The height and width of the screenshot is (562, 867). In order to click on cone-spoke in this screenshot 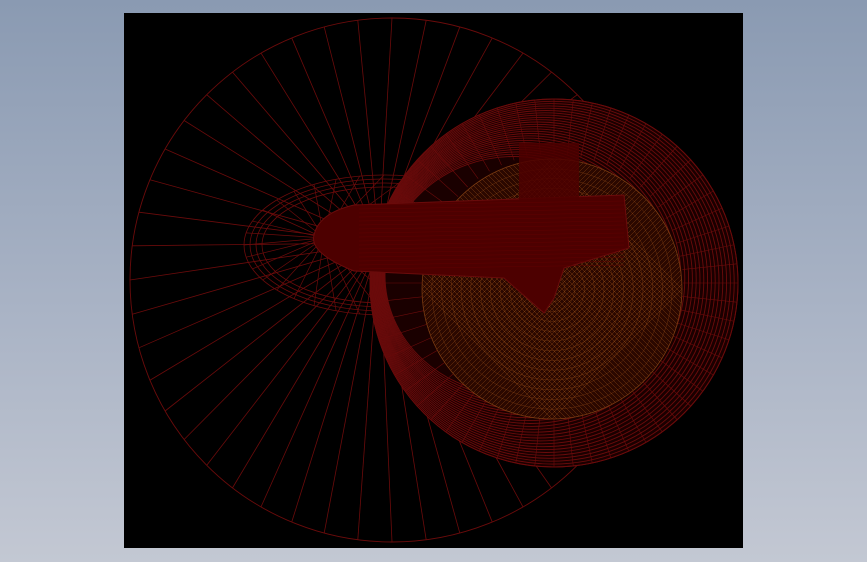, I will do `click(285, 247)`.